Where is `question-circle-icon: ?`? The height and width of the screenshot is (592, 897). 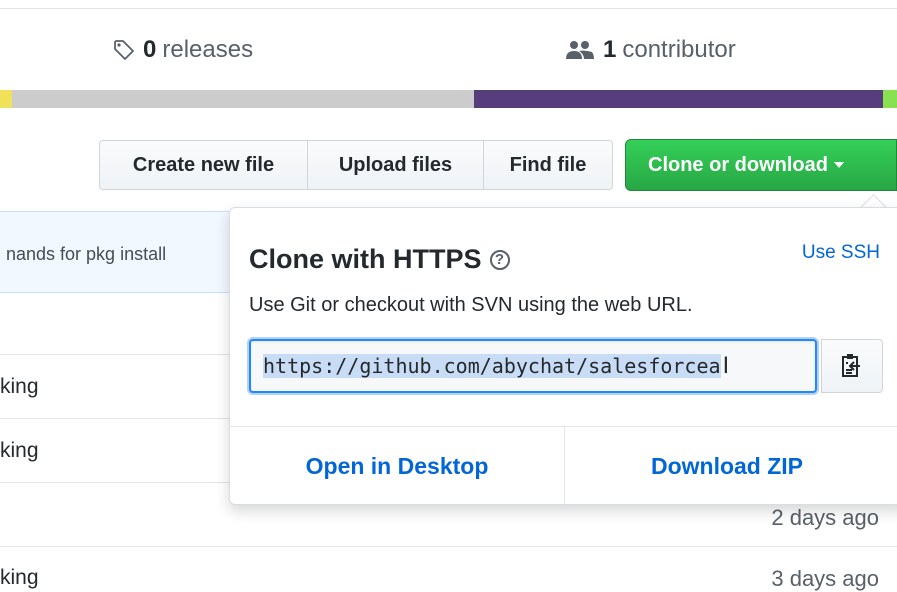 question-circle-icon: ? is located at coordinates (499, 259).